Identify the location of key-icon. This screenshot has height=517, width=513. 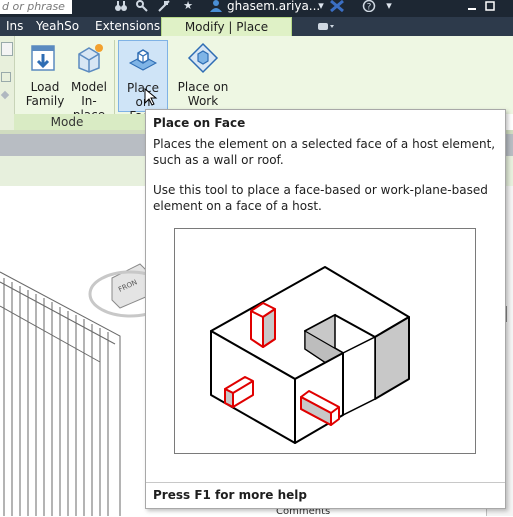
(142, 6).